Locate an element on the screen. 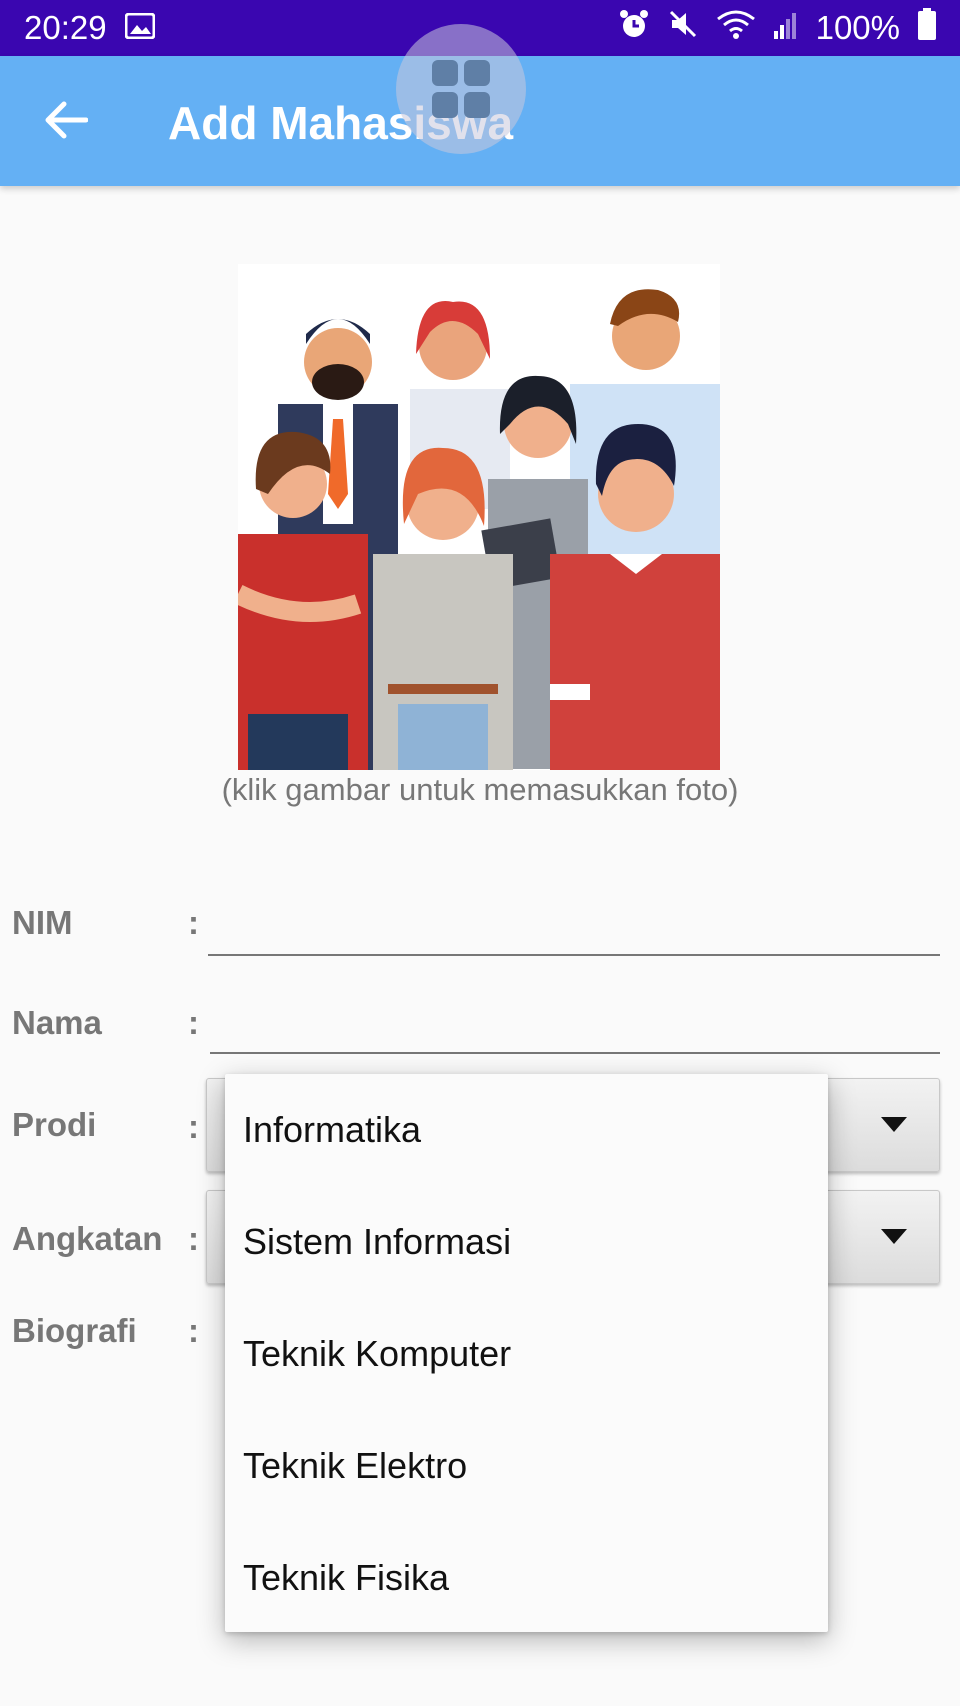  nama-field is located at coordinates (575, 1053).